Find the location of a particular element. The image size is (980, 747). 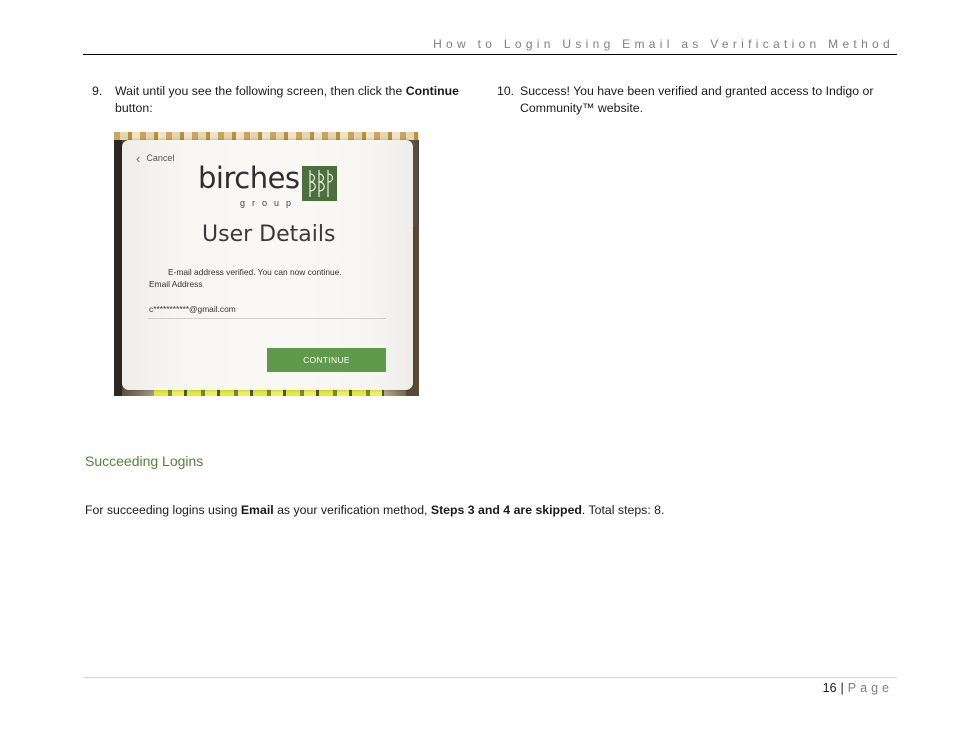

step-9-continue-emphasis: Continue is located at coordinates (432, 91).